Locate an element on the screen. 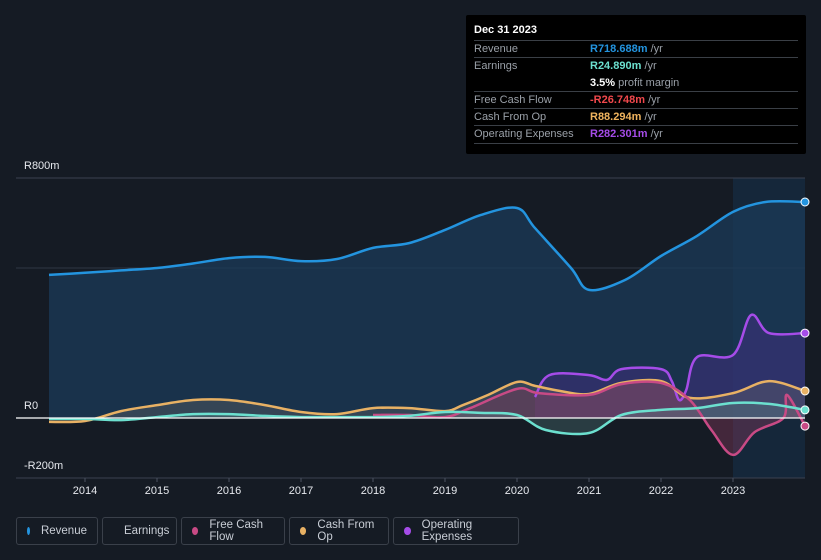 The width and height of the screenshot is (821, 560). tooltip-label: Operating Expenses is located at coordinates (524, 134).